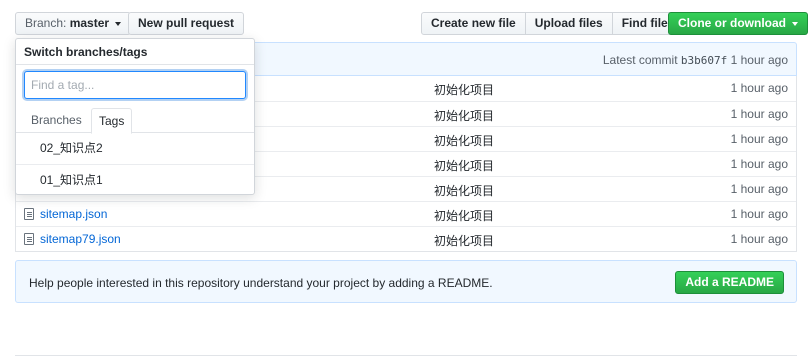  I want to click on latest-commit-info: Latest commit b3b607f 1 hour ago, so click(695, 60).